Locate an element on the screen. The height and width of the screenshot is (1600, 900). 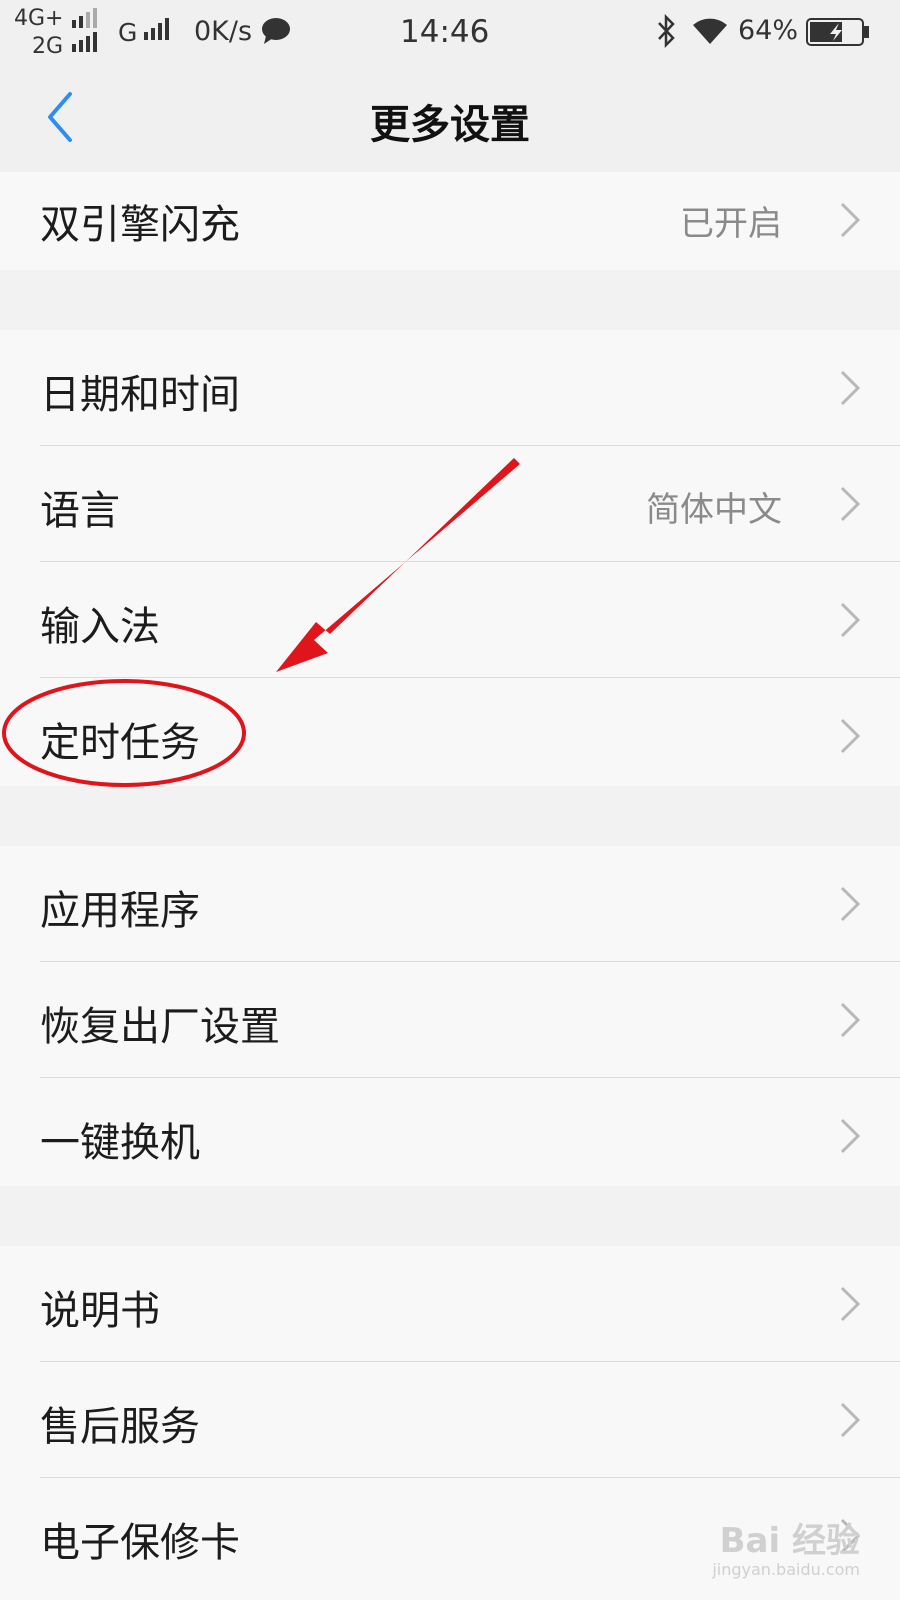
item-label: 双引擎闪充 is located at coordinates (140, 225).